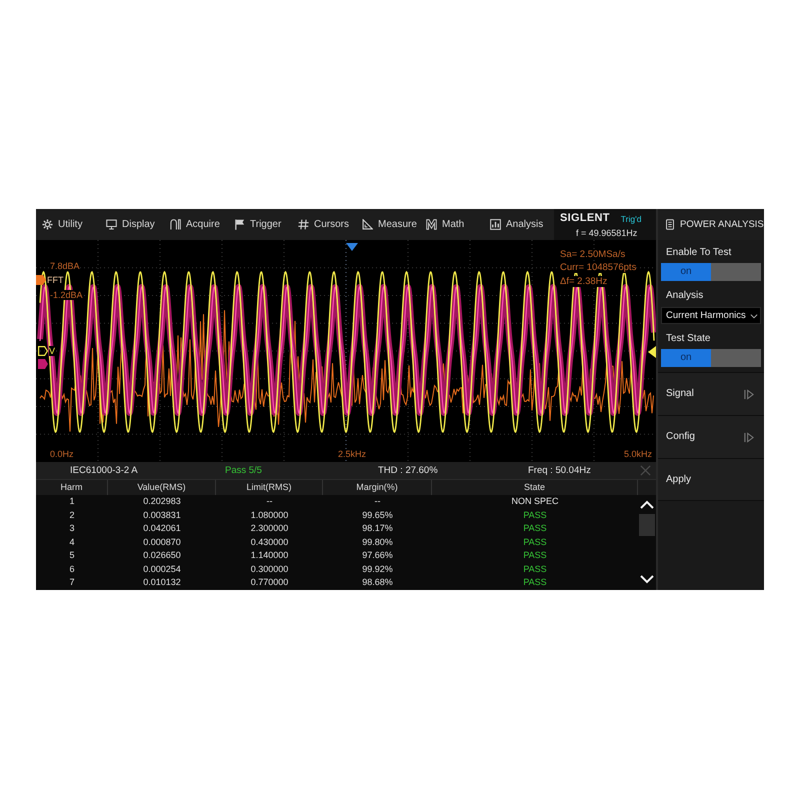  Describe the element at coordinates (72, 515) in the screenshot. I see `table-cell-text: 2` at that location.